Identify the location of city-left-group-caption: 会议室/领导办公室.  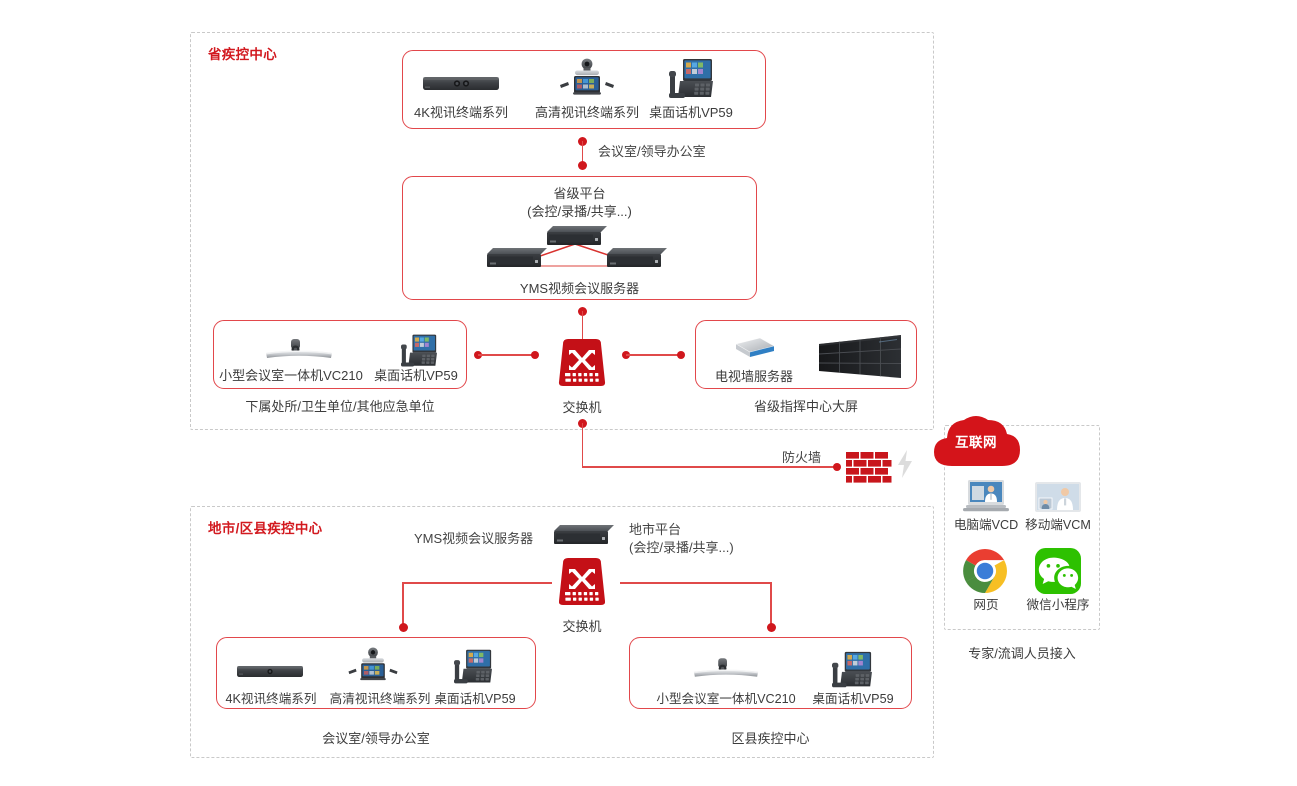
(376, 738).